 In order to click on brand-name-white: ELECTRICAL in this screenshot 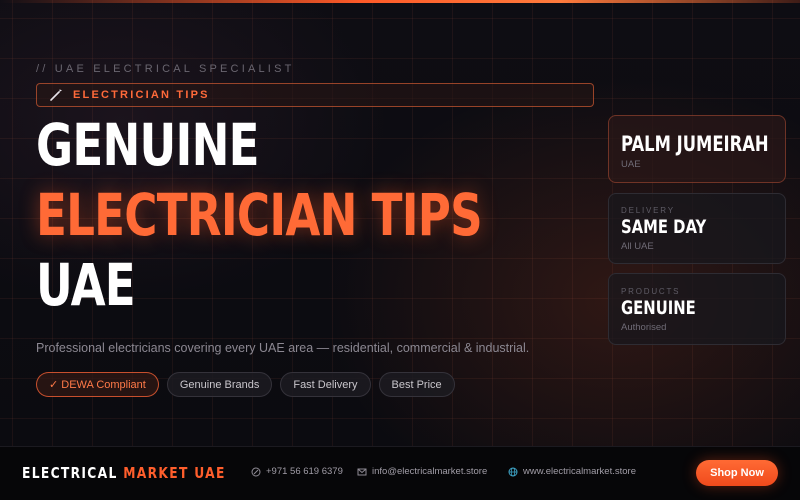, I will do `click(70, 473)`.